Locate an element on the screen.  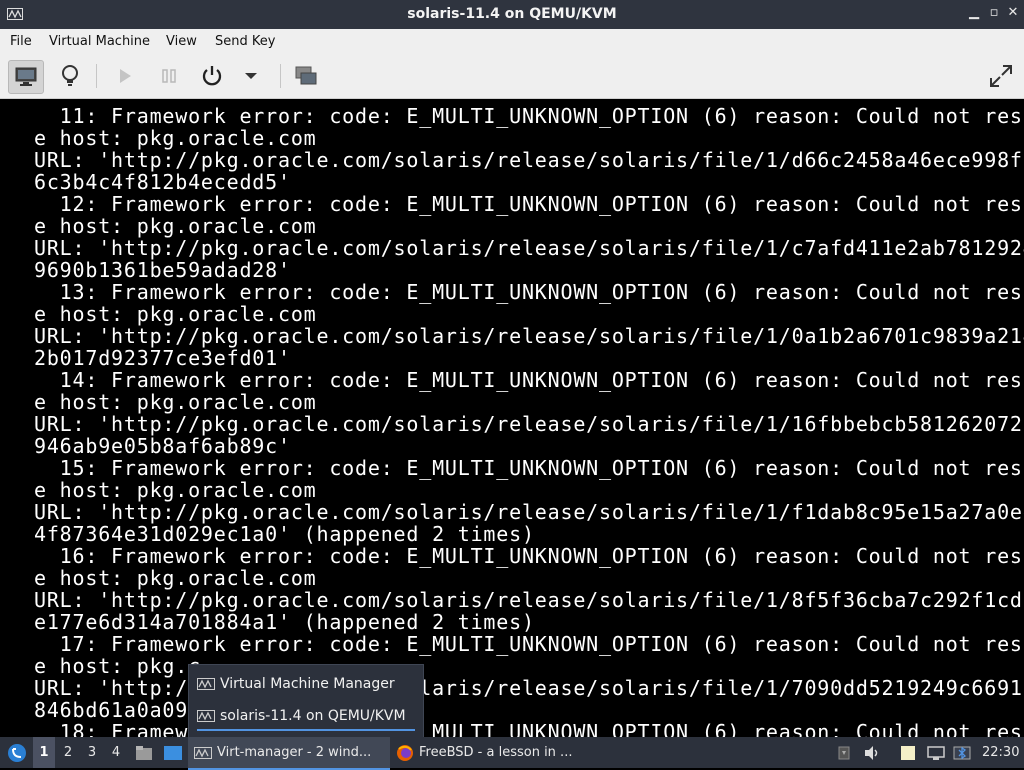
console-line: 946ab9e05b8af6ab89c' is located at coordinates (162, 446).